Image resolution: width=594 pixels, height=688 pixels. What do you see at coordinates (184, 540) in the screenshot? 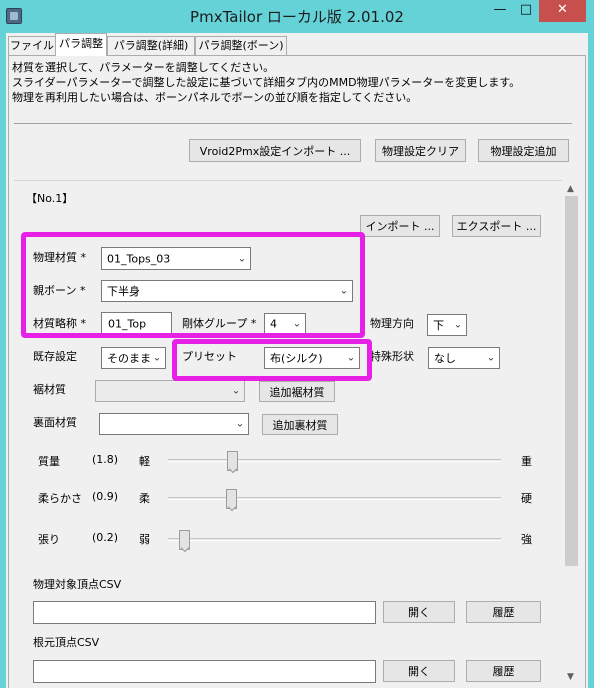
I see `tension-slider-thumb` at bounding box center [184, 540].